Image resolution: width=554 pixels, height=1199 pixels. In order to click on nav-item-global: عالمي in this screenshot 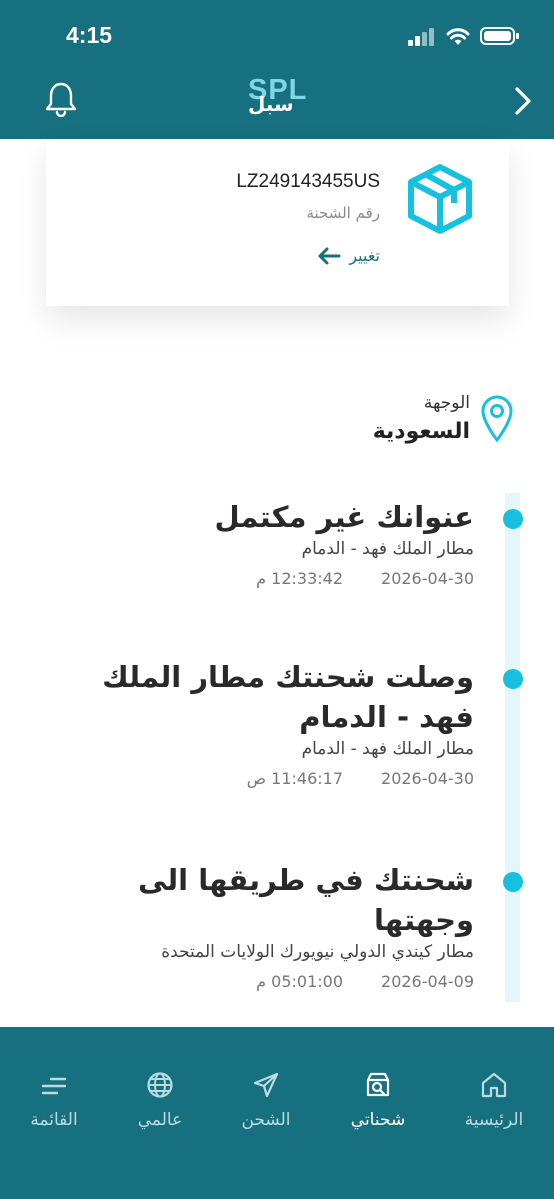, I will do `click(160, 1099)`.